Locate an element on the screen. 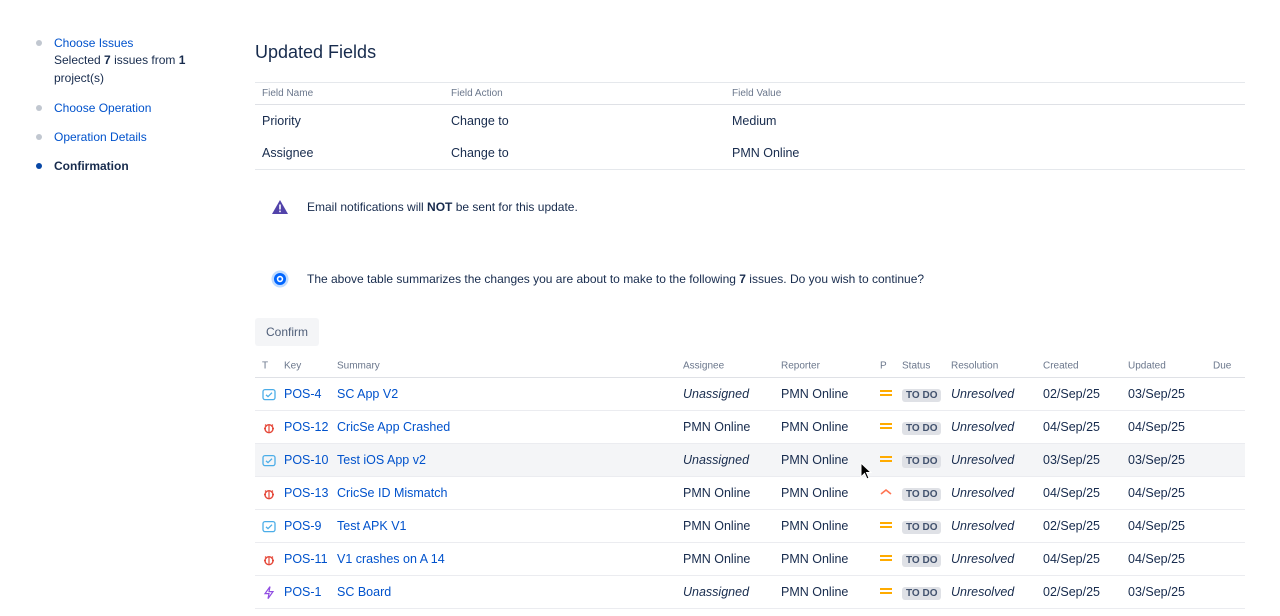 Image resolution: width=1280 pixels, height=616 pixels. issue-summary-link: CricSe App Crashed is located at coordinates (393, 427).